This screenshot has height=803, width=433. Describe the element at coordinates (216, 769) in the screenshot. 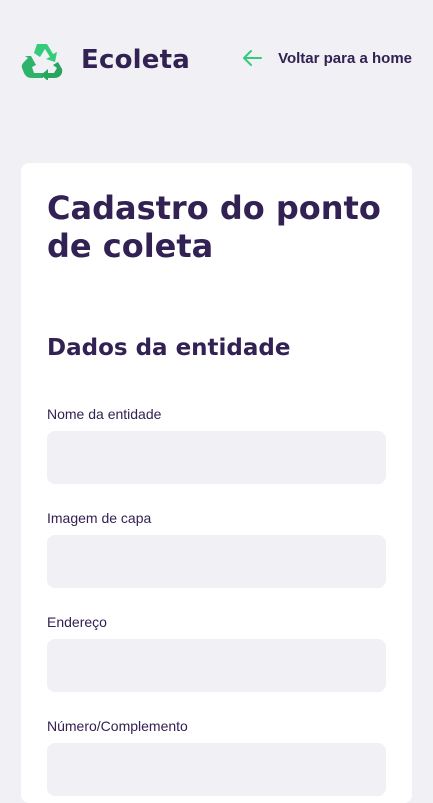

I see `numero-complemento-input` at that location.